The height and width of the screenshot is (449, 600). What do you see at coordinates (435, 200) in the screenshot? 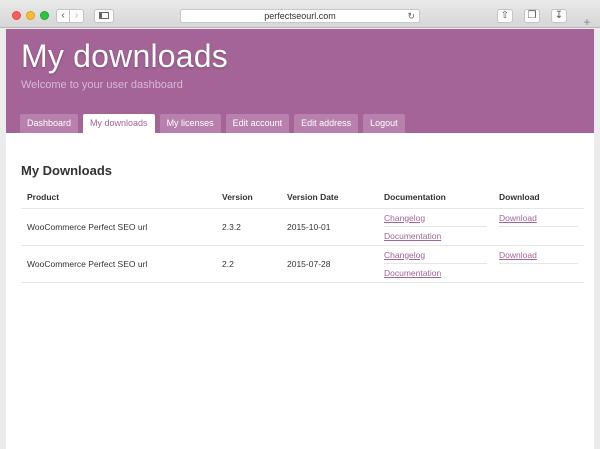
I see `column-header-documentation: Documentation` at bounding box center [435, 200].